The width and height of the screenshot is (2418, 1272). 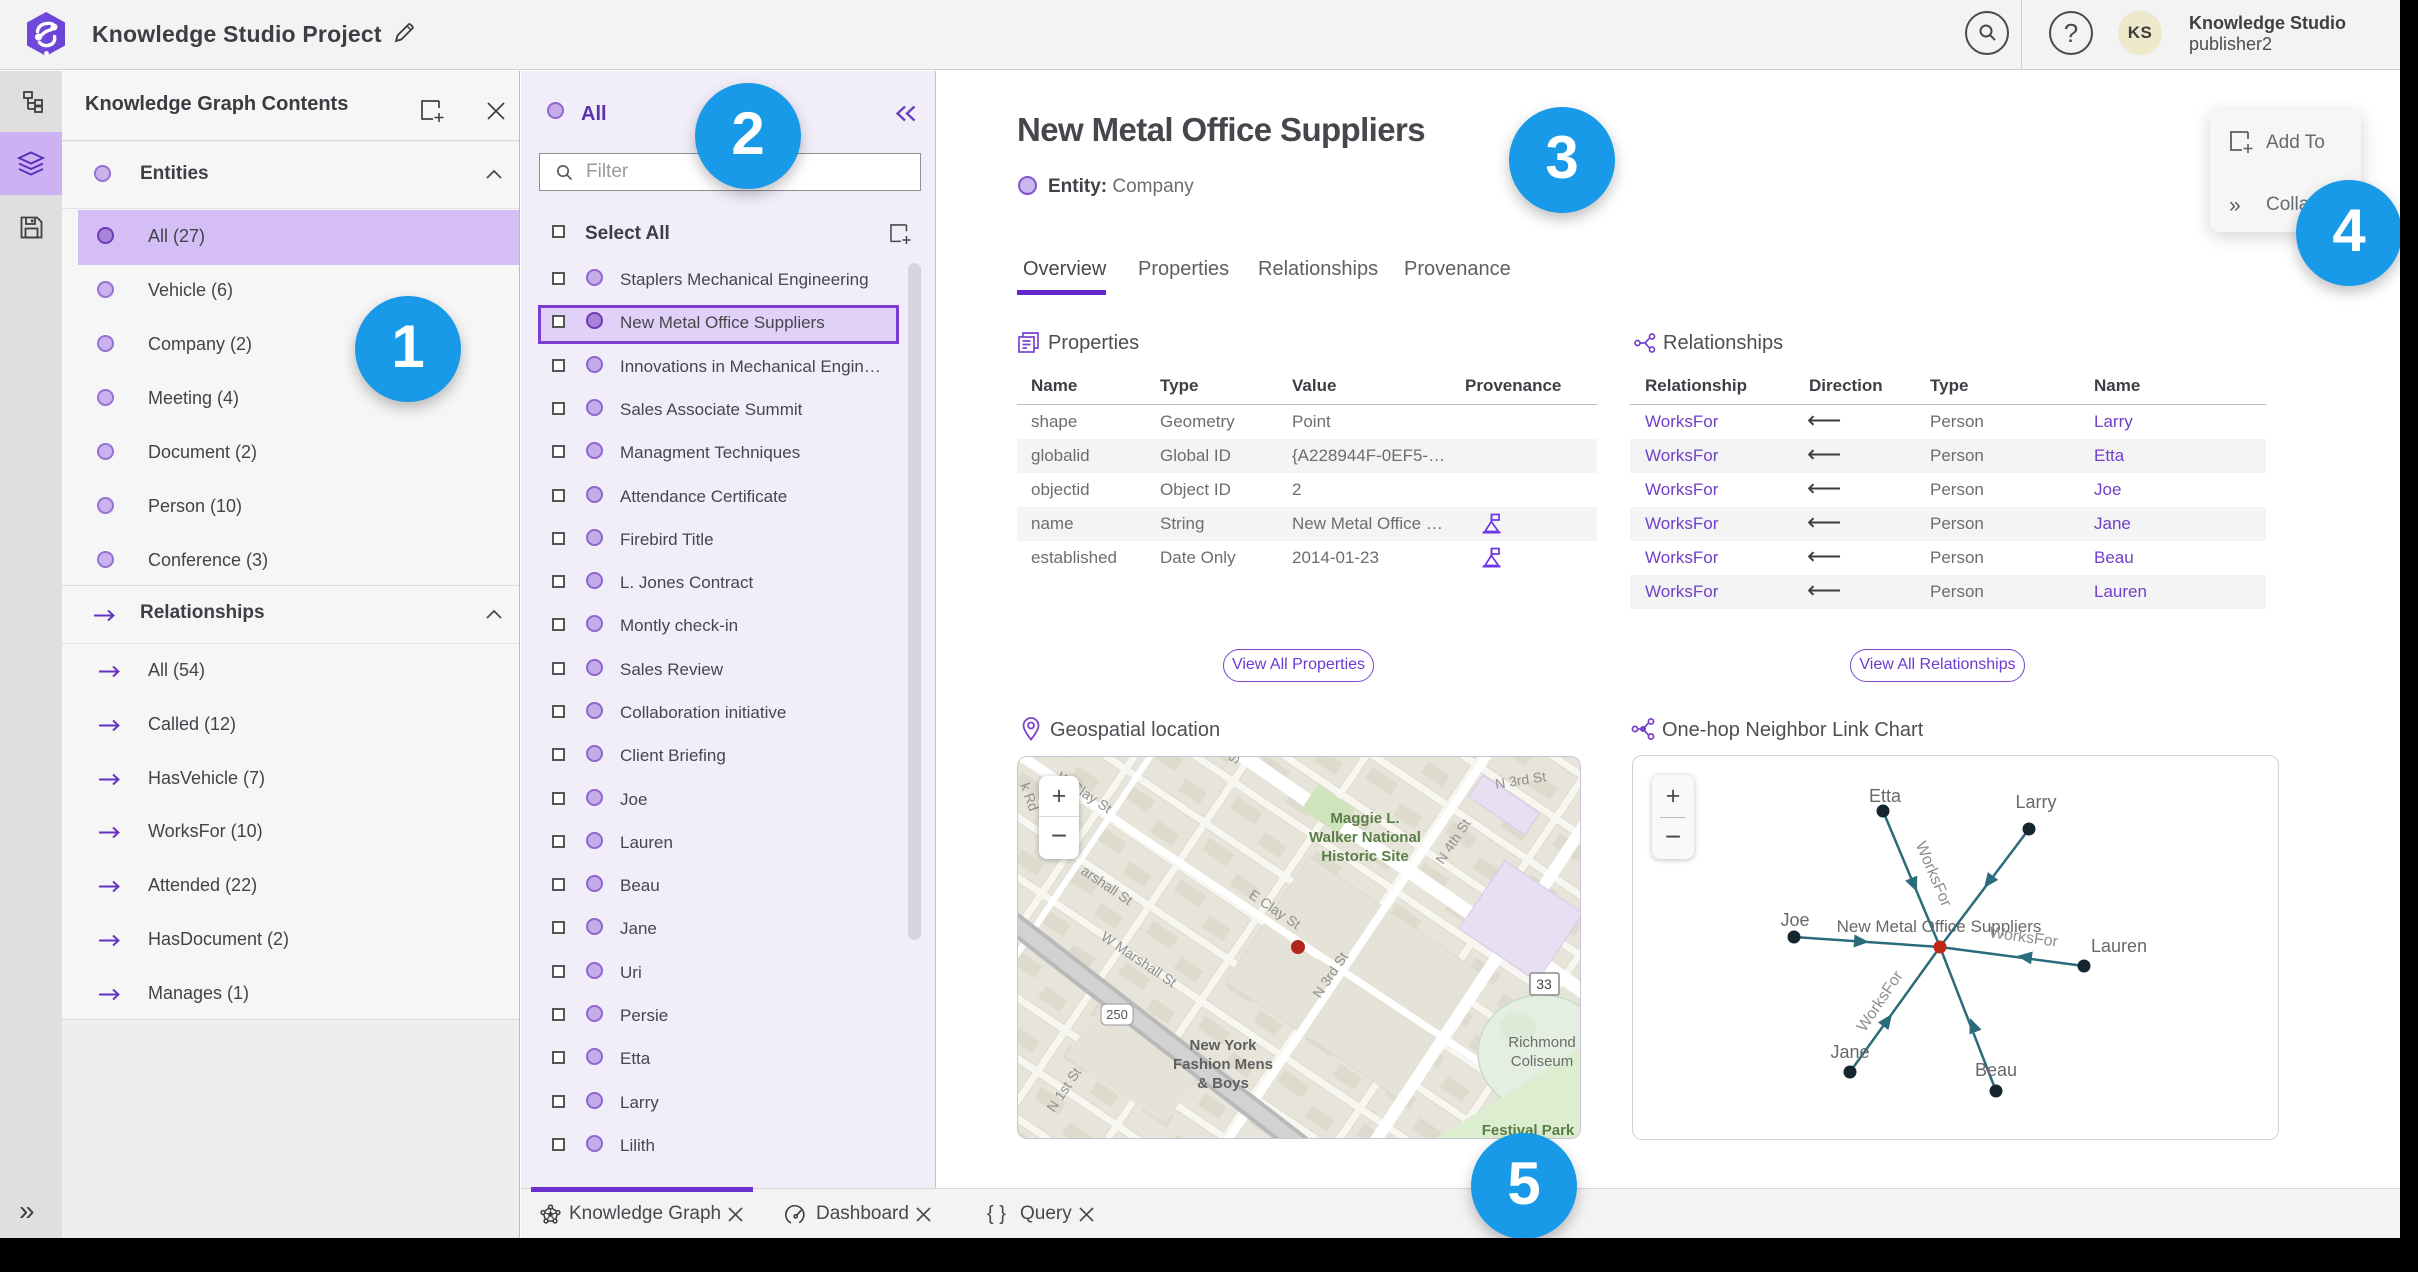 What do you see at coordinates (1542, 1061) in the screenshot?
I see `svg-text: Coliseum` at bounding box center [1542, 1061].